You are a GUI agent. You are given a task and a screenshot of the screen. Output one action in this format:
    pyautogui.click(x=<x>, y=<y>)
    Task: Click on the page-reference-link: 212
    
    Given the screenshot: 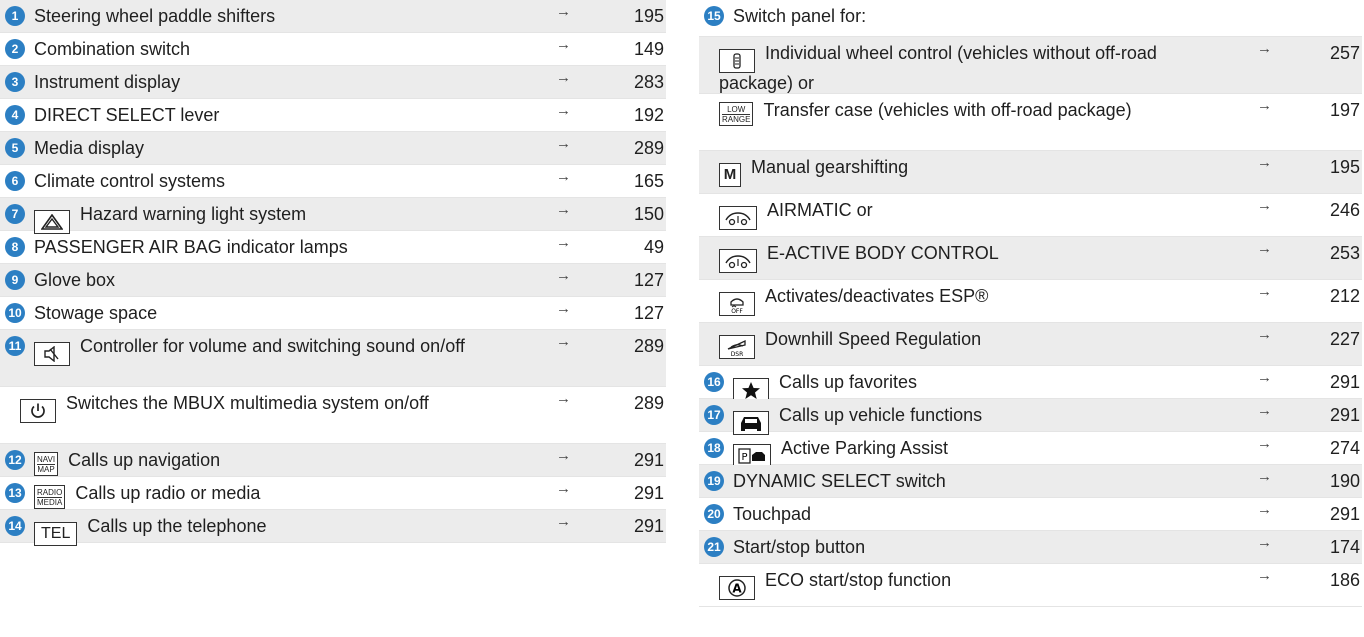 What is the action you would take?
    pyautogui.click(x=1335, y=296)
    